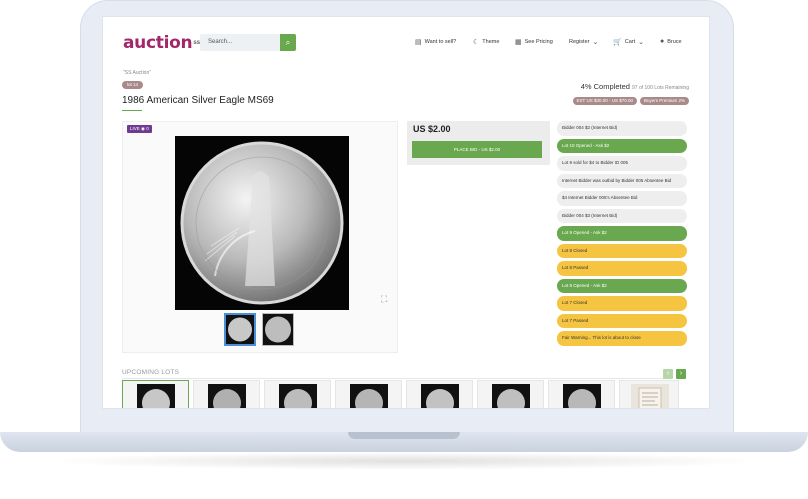 This screenshot has height=499, width=808. I want to click on eye-icon: ◉, so click(143, 128).